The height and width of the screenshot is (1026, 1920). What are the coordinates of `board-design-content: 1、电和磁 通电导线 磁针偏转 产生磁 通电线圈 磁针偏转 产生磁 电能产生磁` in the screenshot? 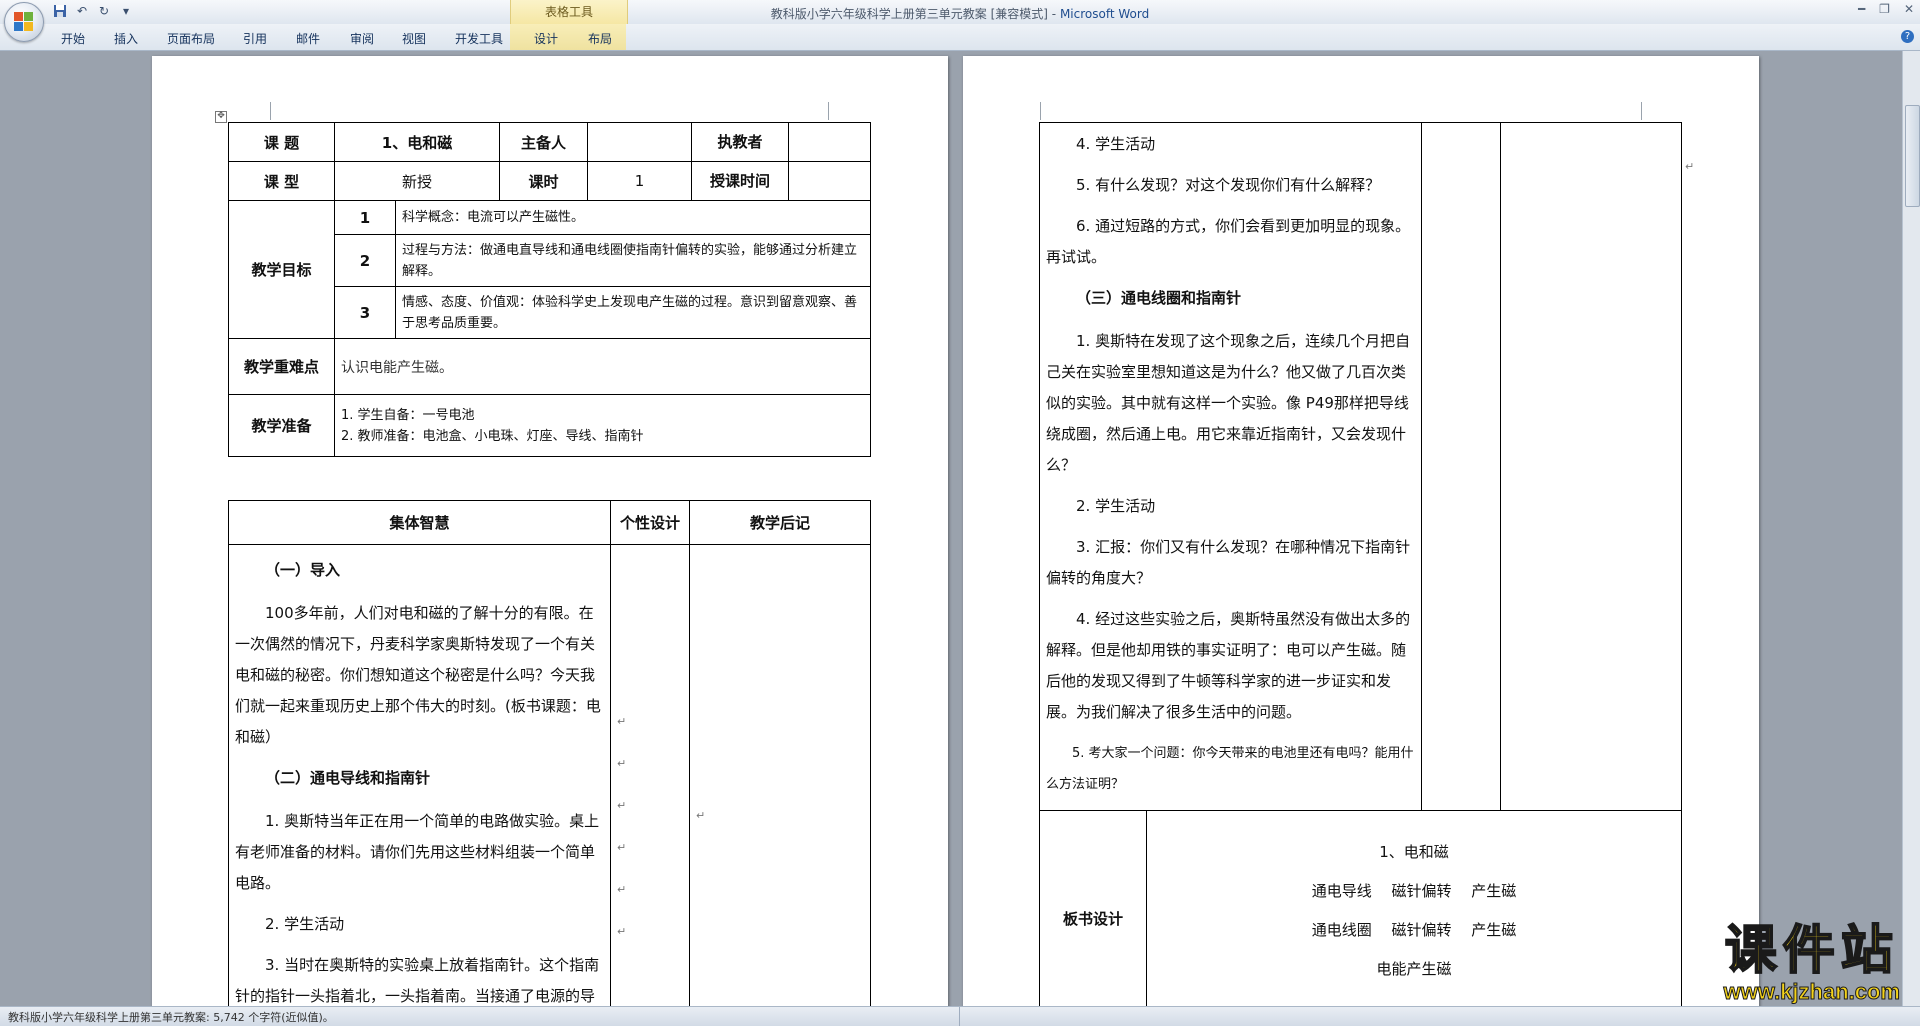 It's located at (1414, 913).